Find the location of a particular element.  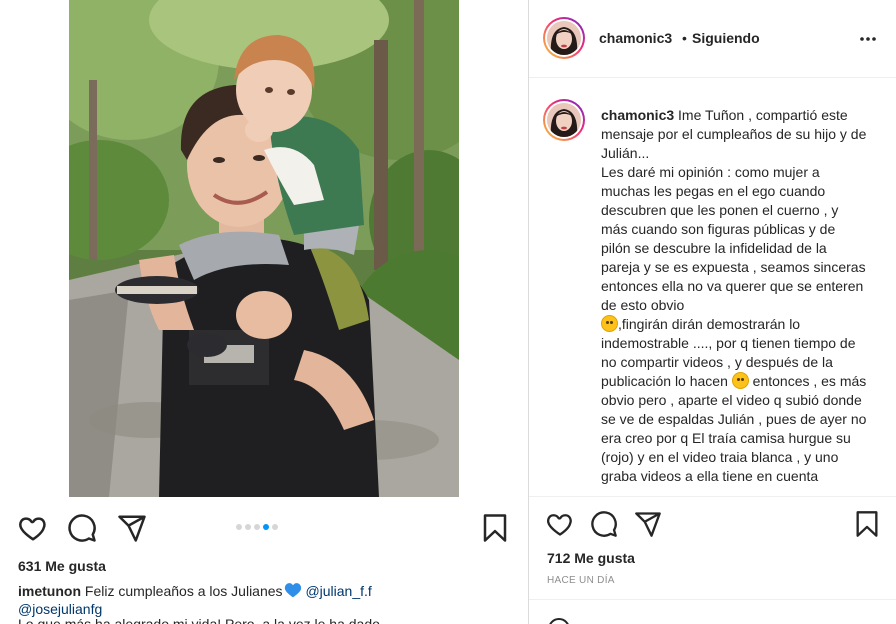

caption-username: imetunon is located at coordinates (49, 591).